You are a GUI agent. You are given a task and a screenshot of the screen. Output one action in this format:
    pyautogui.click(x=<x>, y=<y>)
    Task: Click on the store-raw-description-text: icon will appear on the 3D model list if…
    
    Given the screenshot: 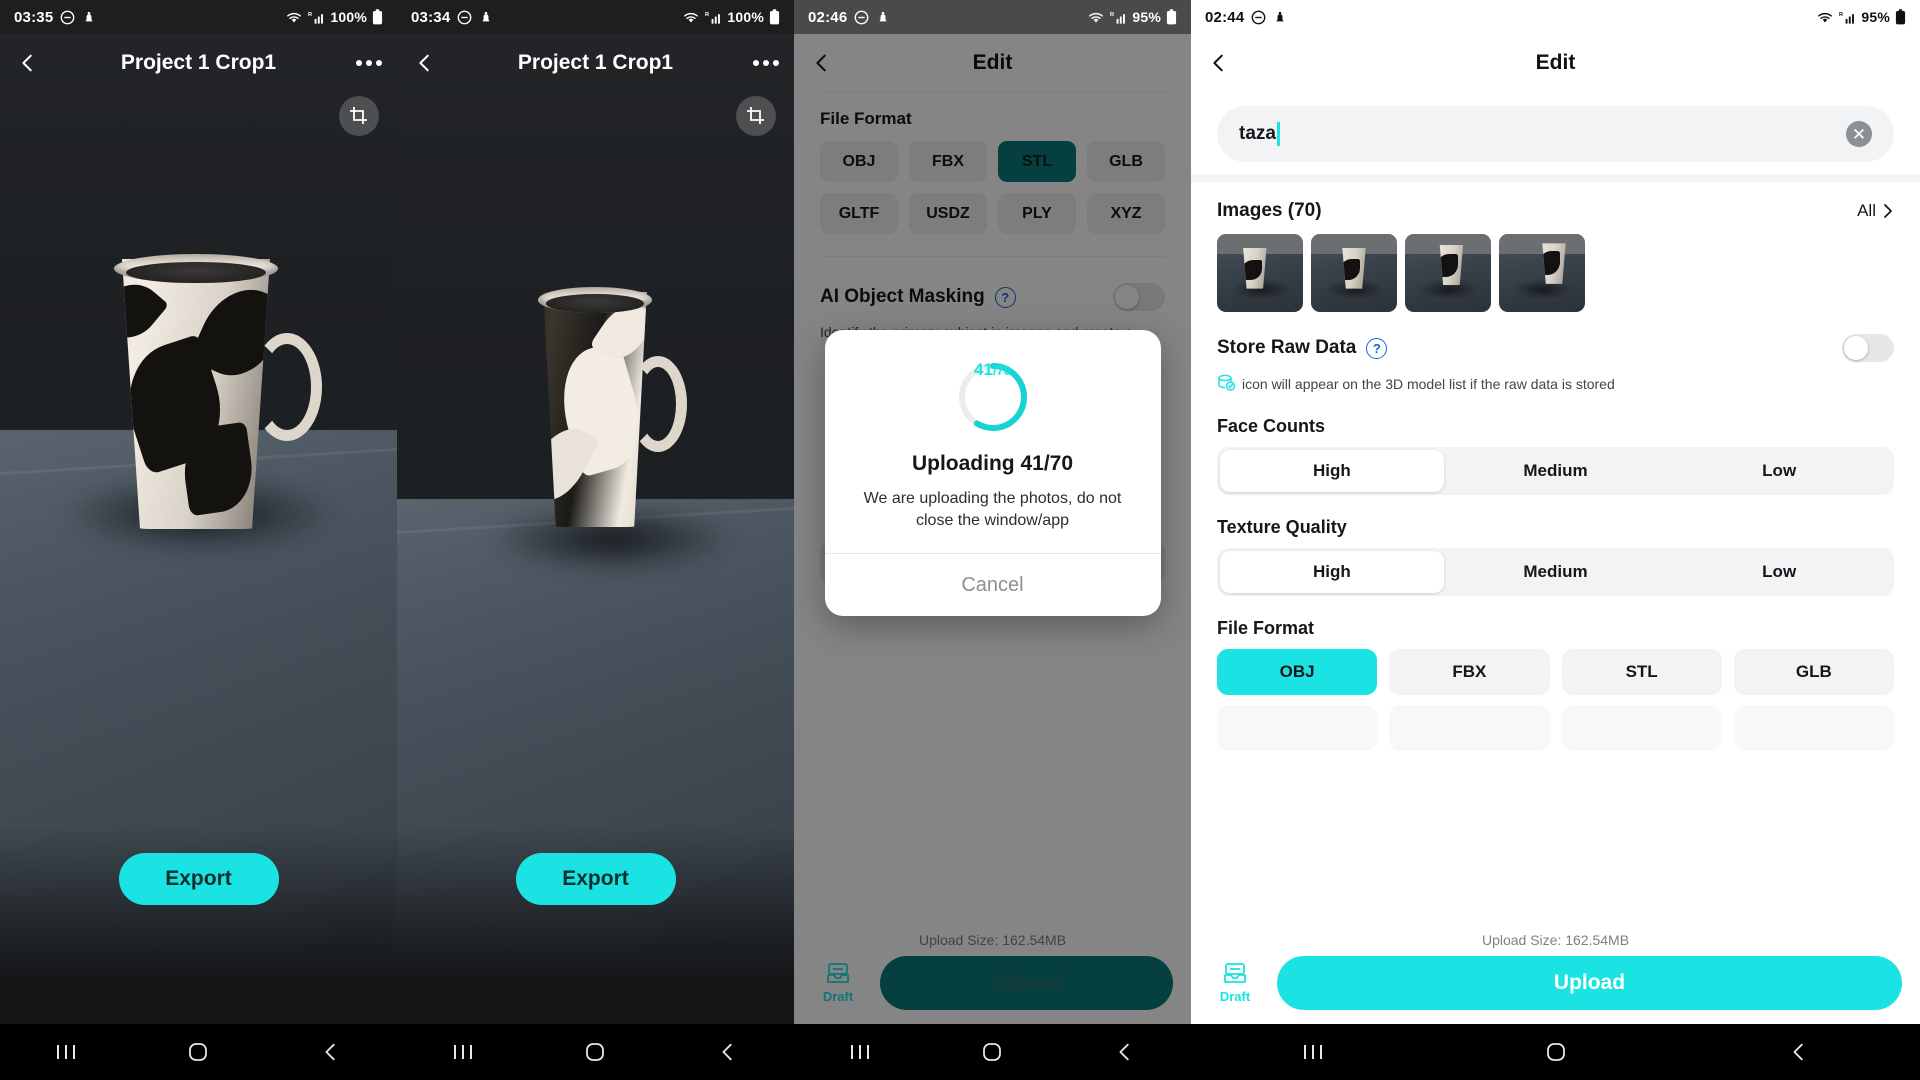 What is the action you would take?
    pyautogui.click(x=1428, y=384)
    